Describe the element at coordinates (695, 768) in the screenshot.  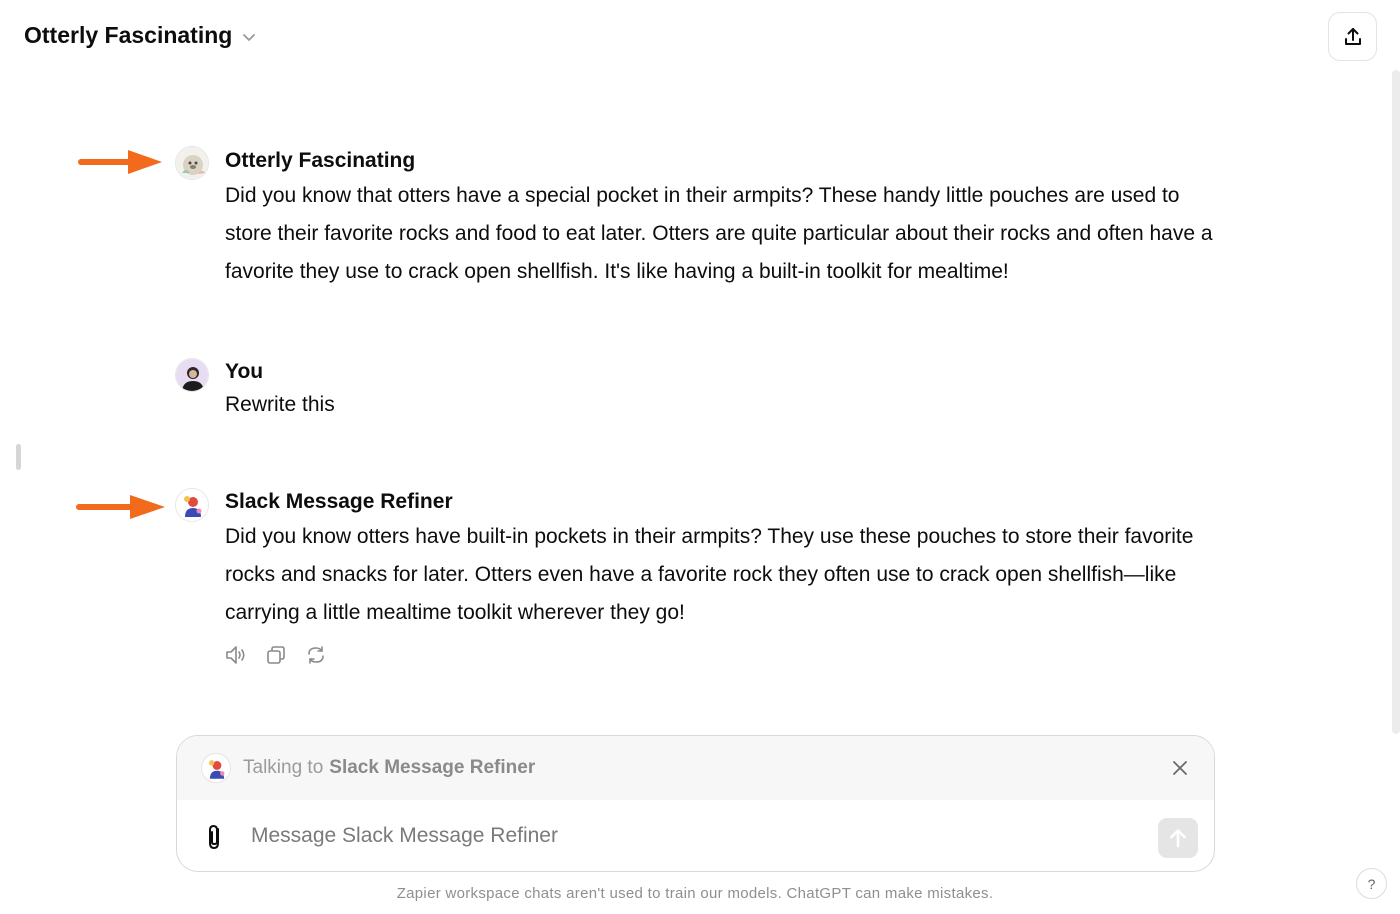
I see `talking-to-banner: Talking to Slack Message Refiner` at that location.